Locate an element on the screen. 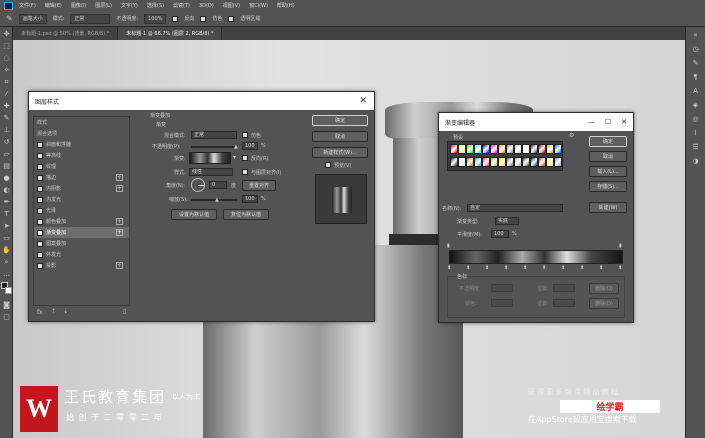  menu-item-image: 图像(I) is located at coordinates (78, 5).